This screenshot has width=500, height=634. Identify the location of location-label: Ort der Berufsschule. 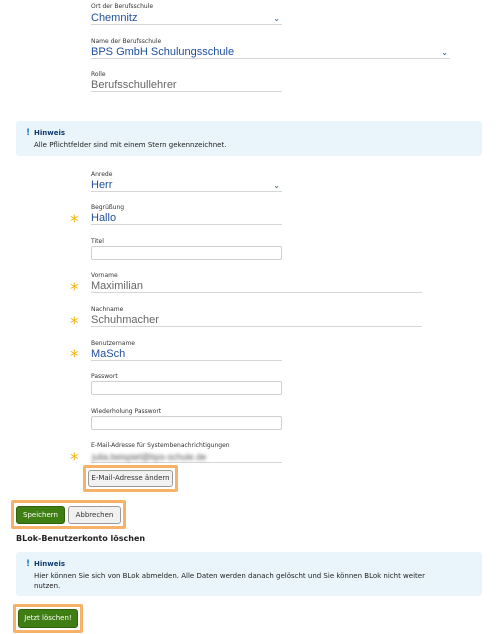
(122, 6).